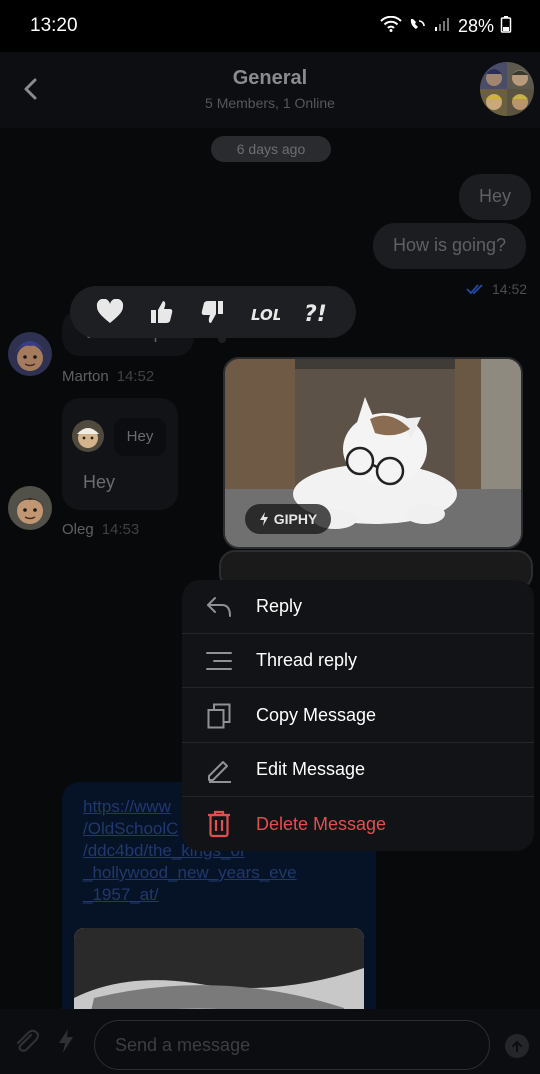  I want to click on double-check-icon, so click(474, 289).